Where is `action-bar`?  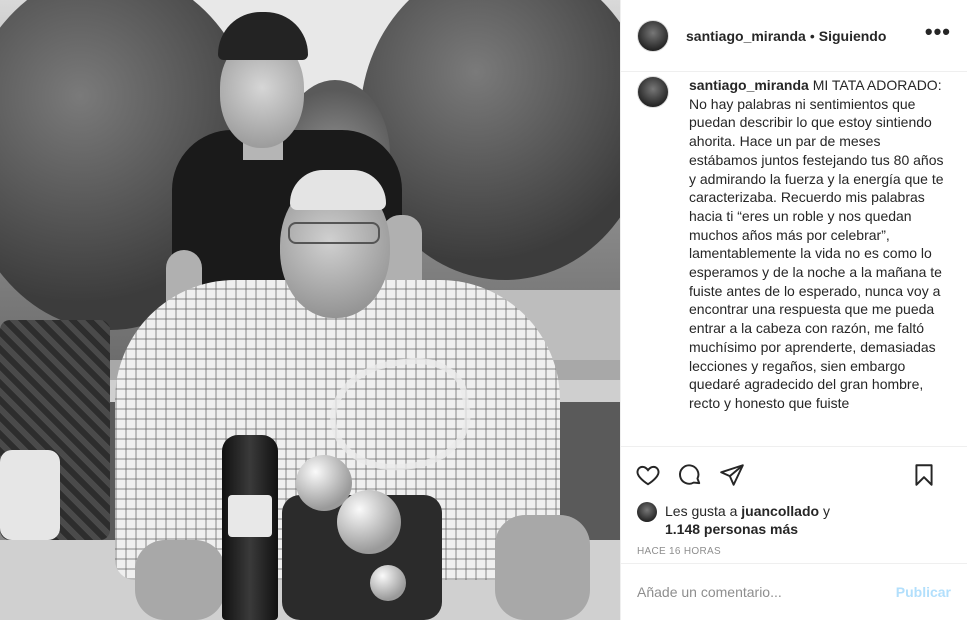 action-bar is located at coordinates (794, 474).